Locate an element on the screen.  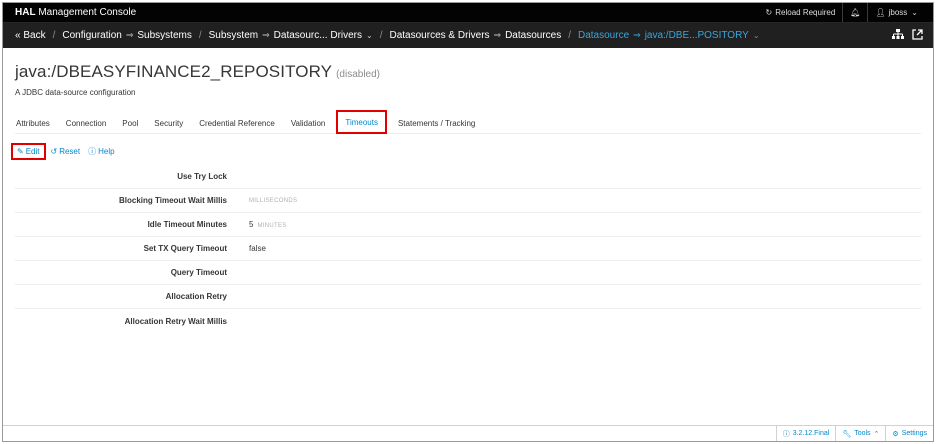
wrench-icon: 🔧︎ is located at coordinates (847, 434).